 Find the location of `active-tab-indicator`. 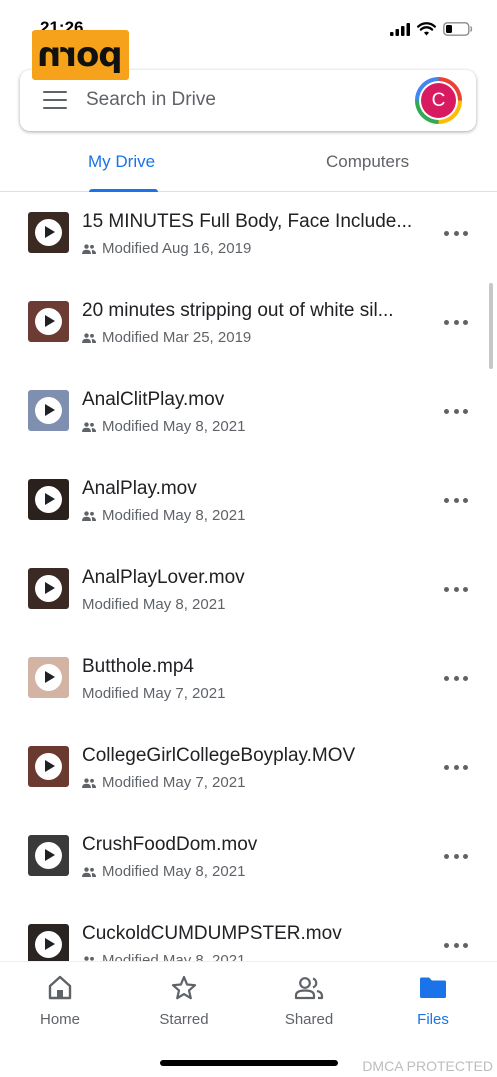

active-tab-indicator is located at coordinates (123, 190).